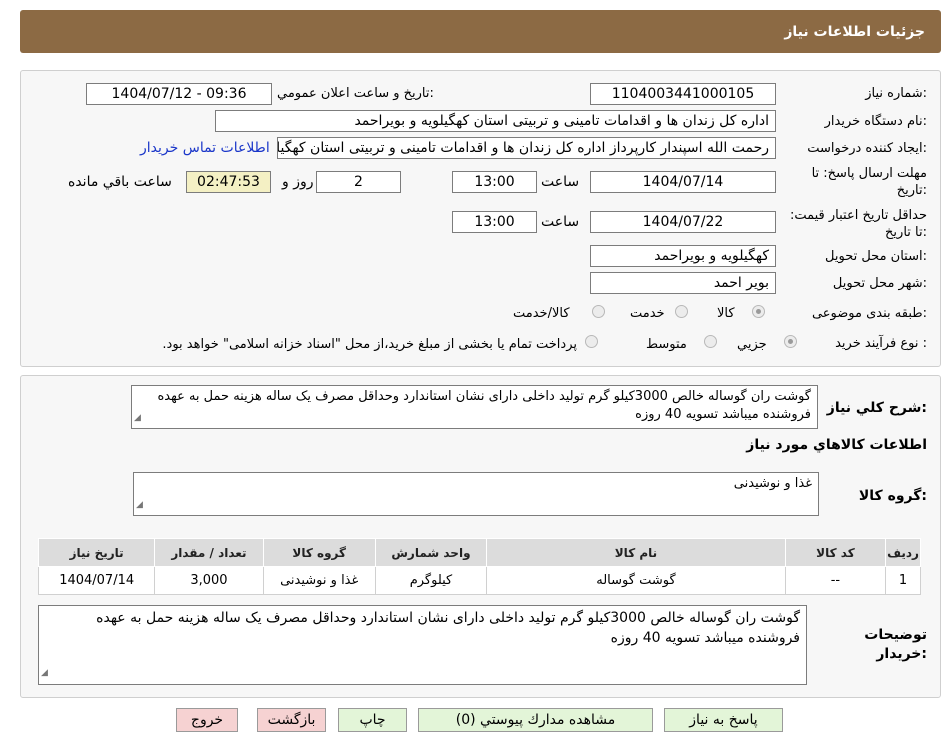 This screenshot has width=944, height=753. I want to click on days-label: روز و, so click(298, 182).